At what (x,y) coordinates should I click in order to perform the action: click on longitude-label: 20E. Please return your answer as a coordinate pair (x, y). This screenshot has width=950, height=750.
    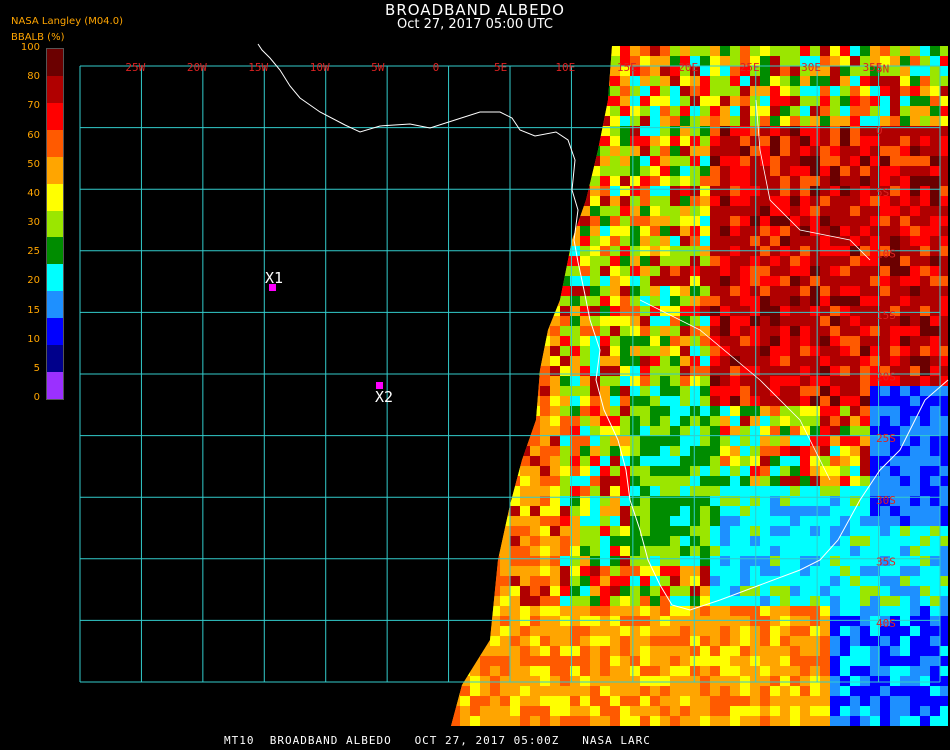
    Looking at the image, I should click on (688, 67).